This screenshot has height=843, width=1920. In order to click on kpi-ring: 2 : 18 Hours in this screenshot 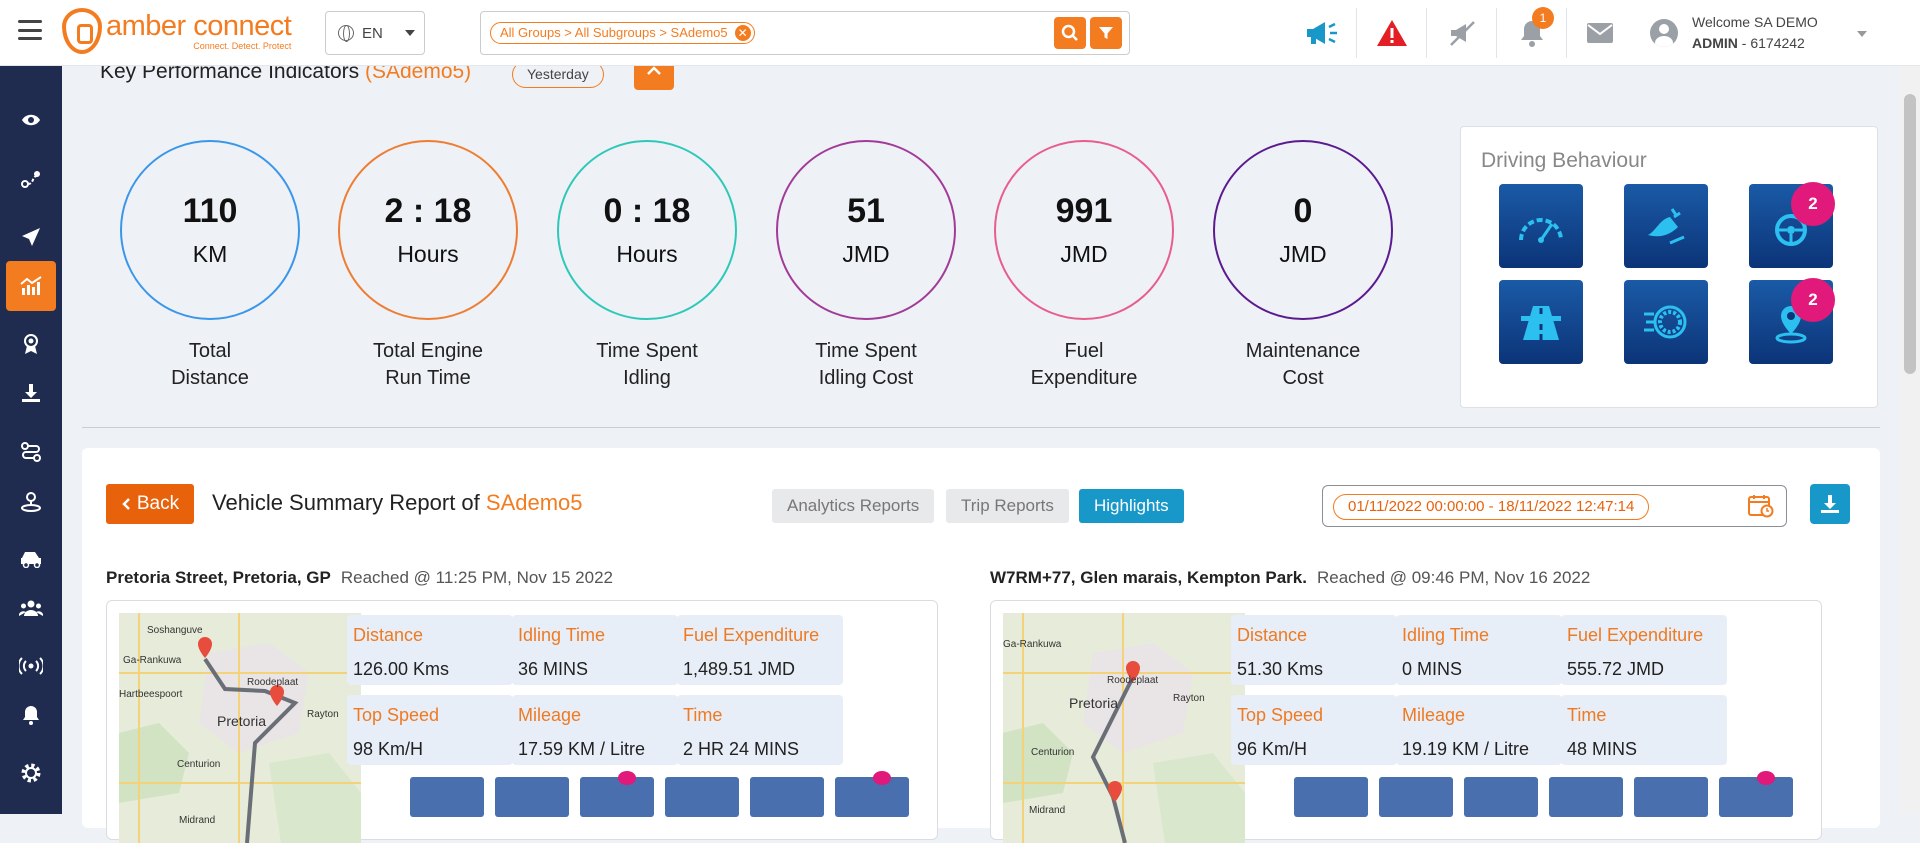, I will do `click(428, 230)`.